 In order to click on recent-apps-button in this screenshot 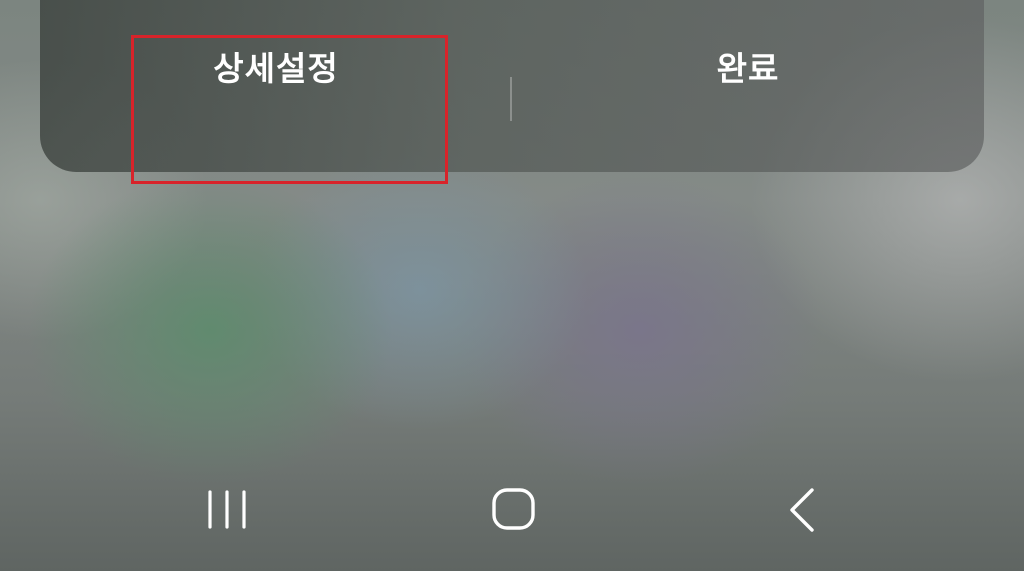, I will do `click(228, 510)`.